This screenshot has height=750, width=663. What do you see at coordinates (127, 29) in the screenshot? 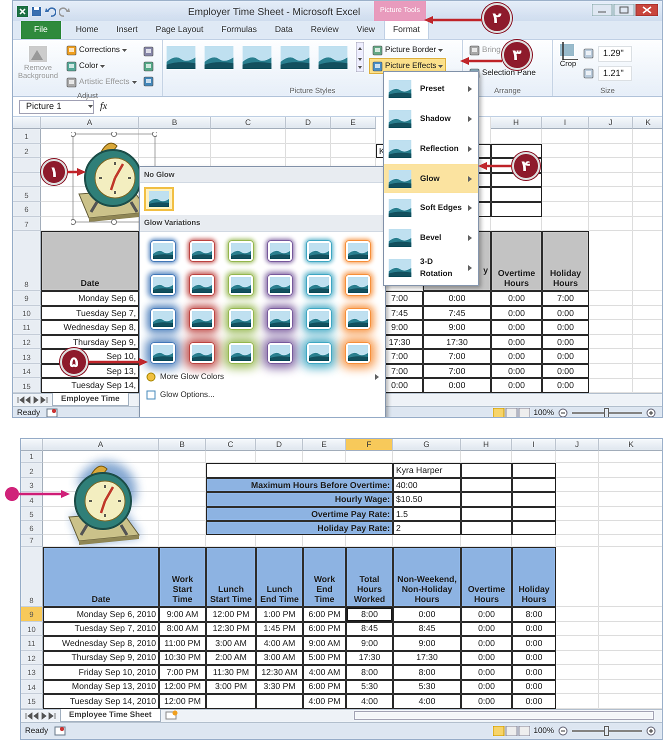
I see `ribbon-tab: Insert` at bounding box center [127, 29].